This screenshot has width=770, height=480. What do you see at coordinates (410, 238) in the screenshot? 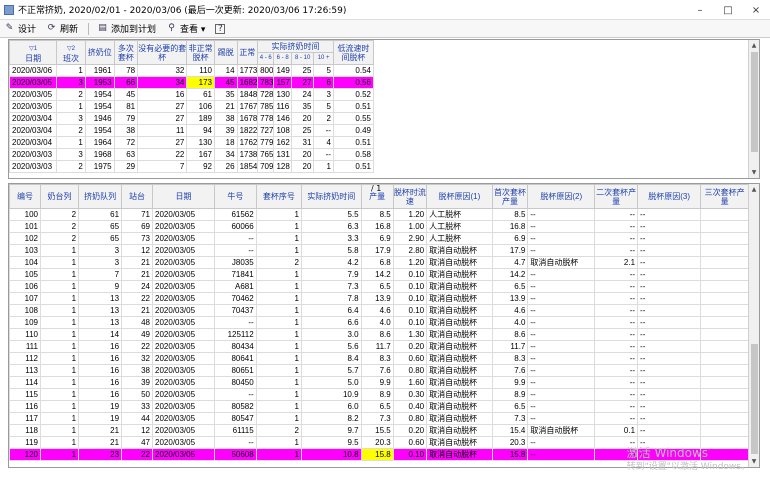
I see `detail-cell: 2.90` at bounding box center [410, 238].